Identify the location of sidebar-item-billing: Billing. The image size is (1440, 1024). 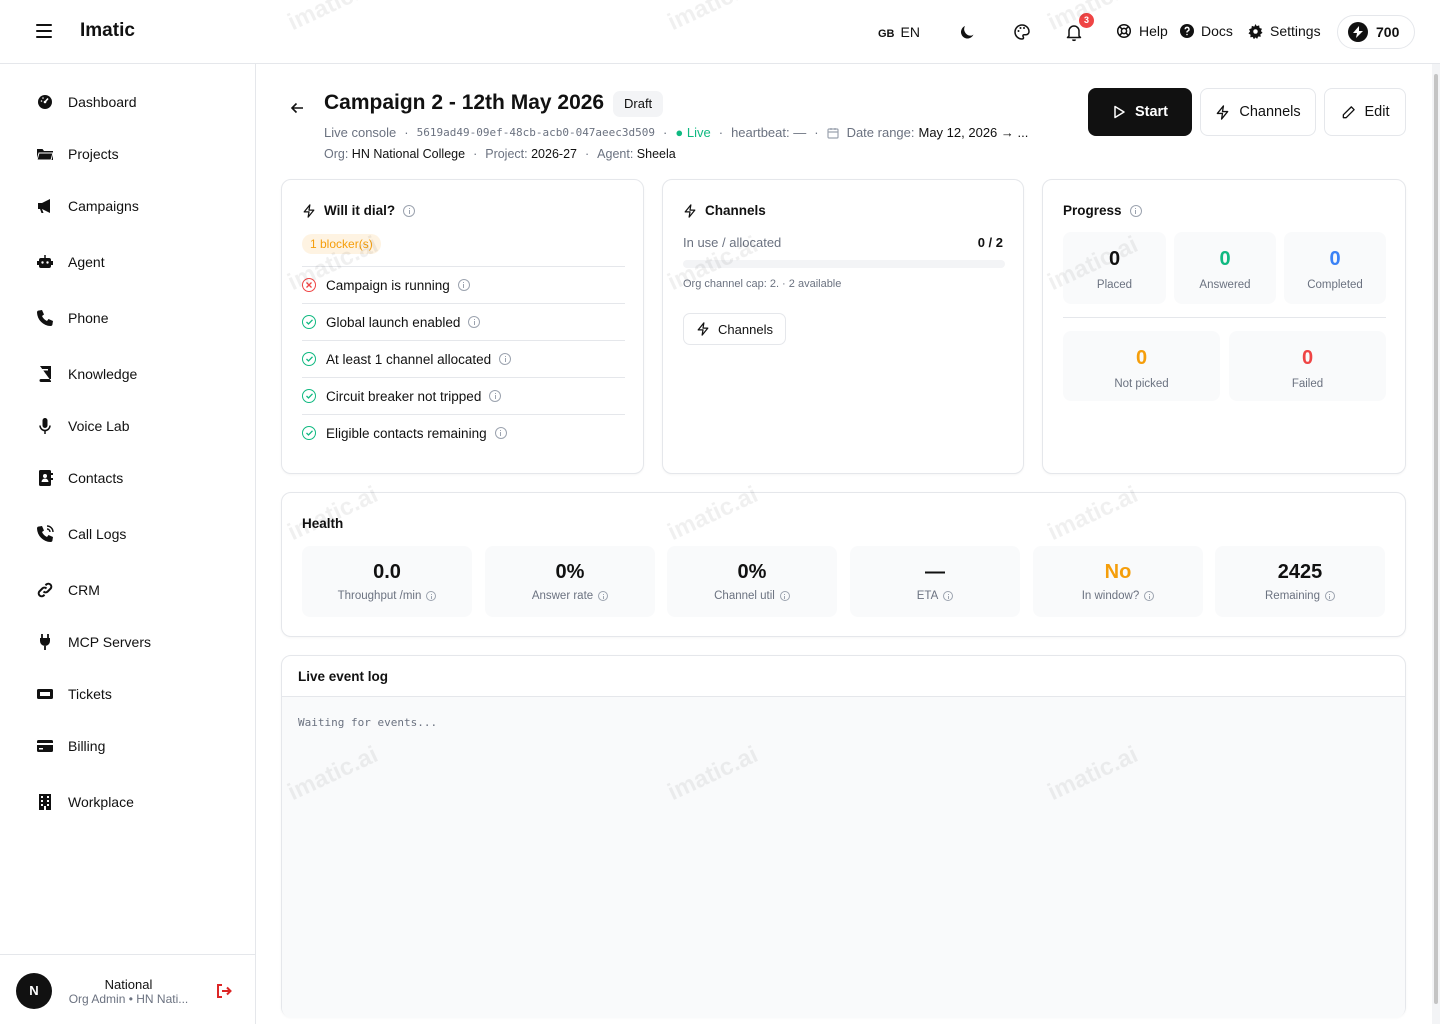
(70, 746).